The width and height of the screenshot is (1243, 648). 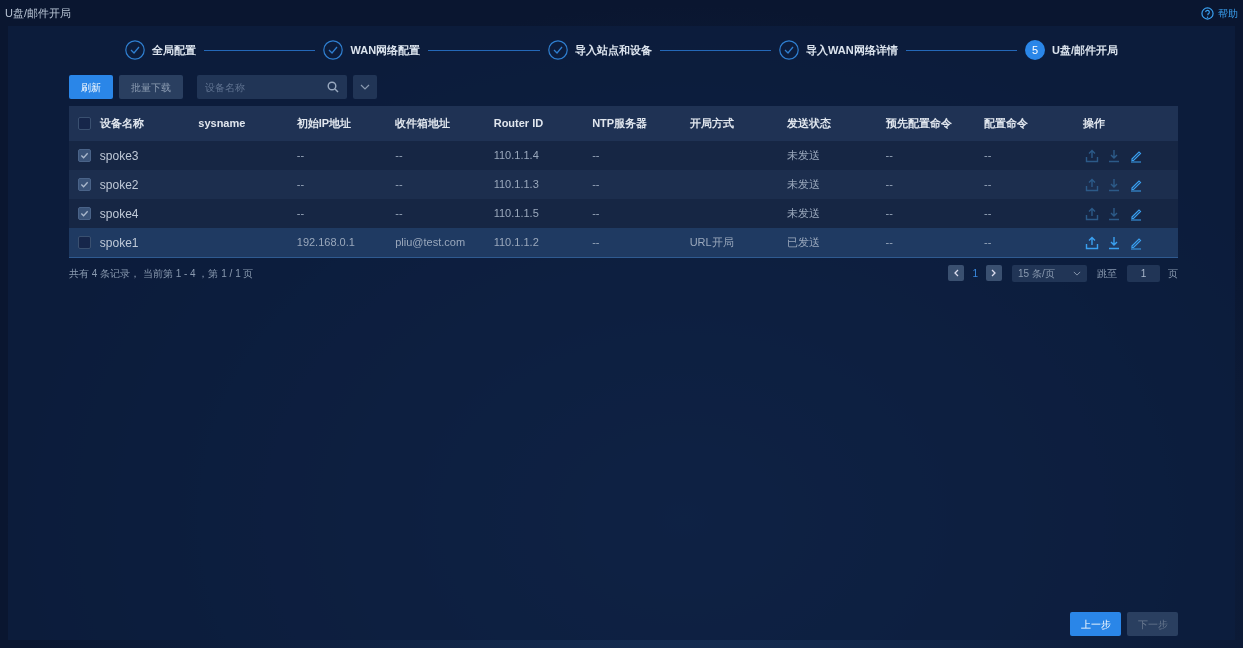 I want to click on table-cell: 已发送, so click(x=804, y=242).